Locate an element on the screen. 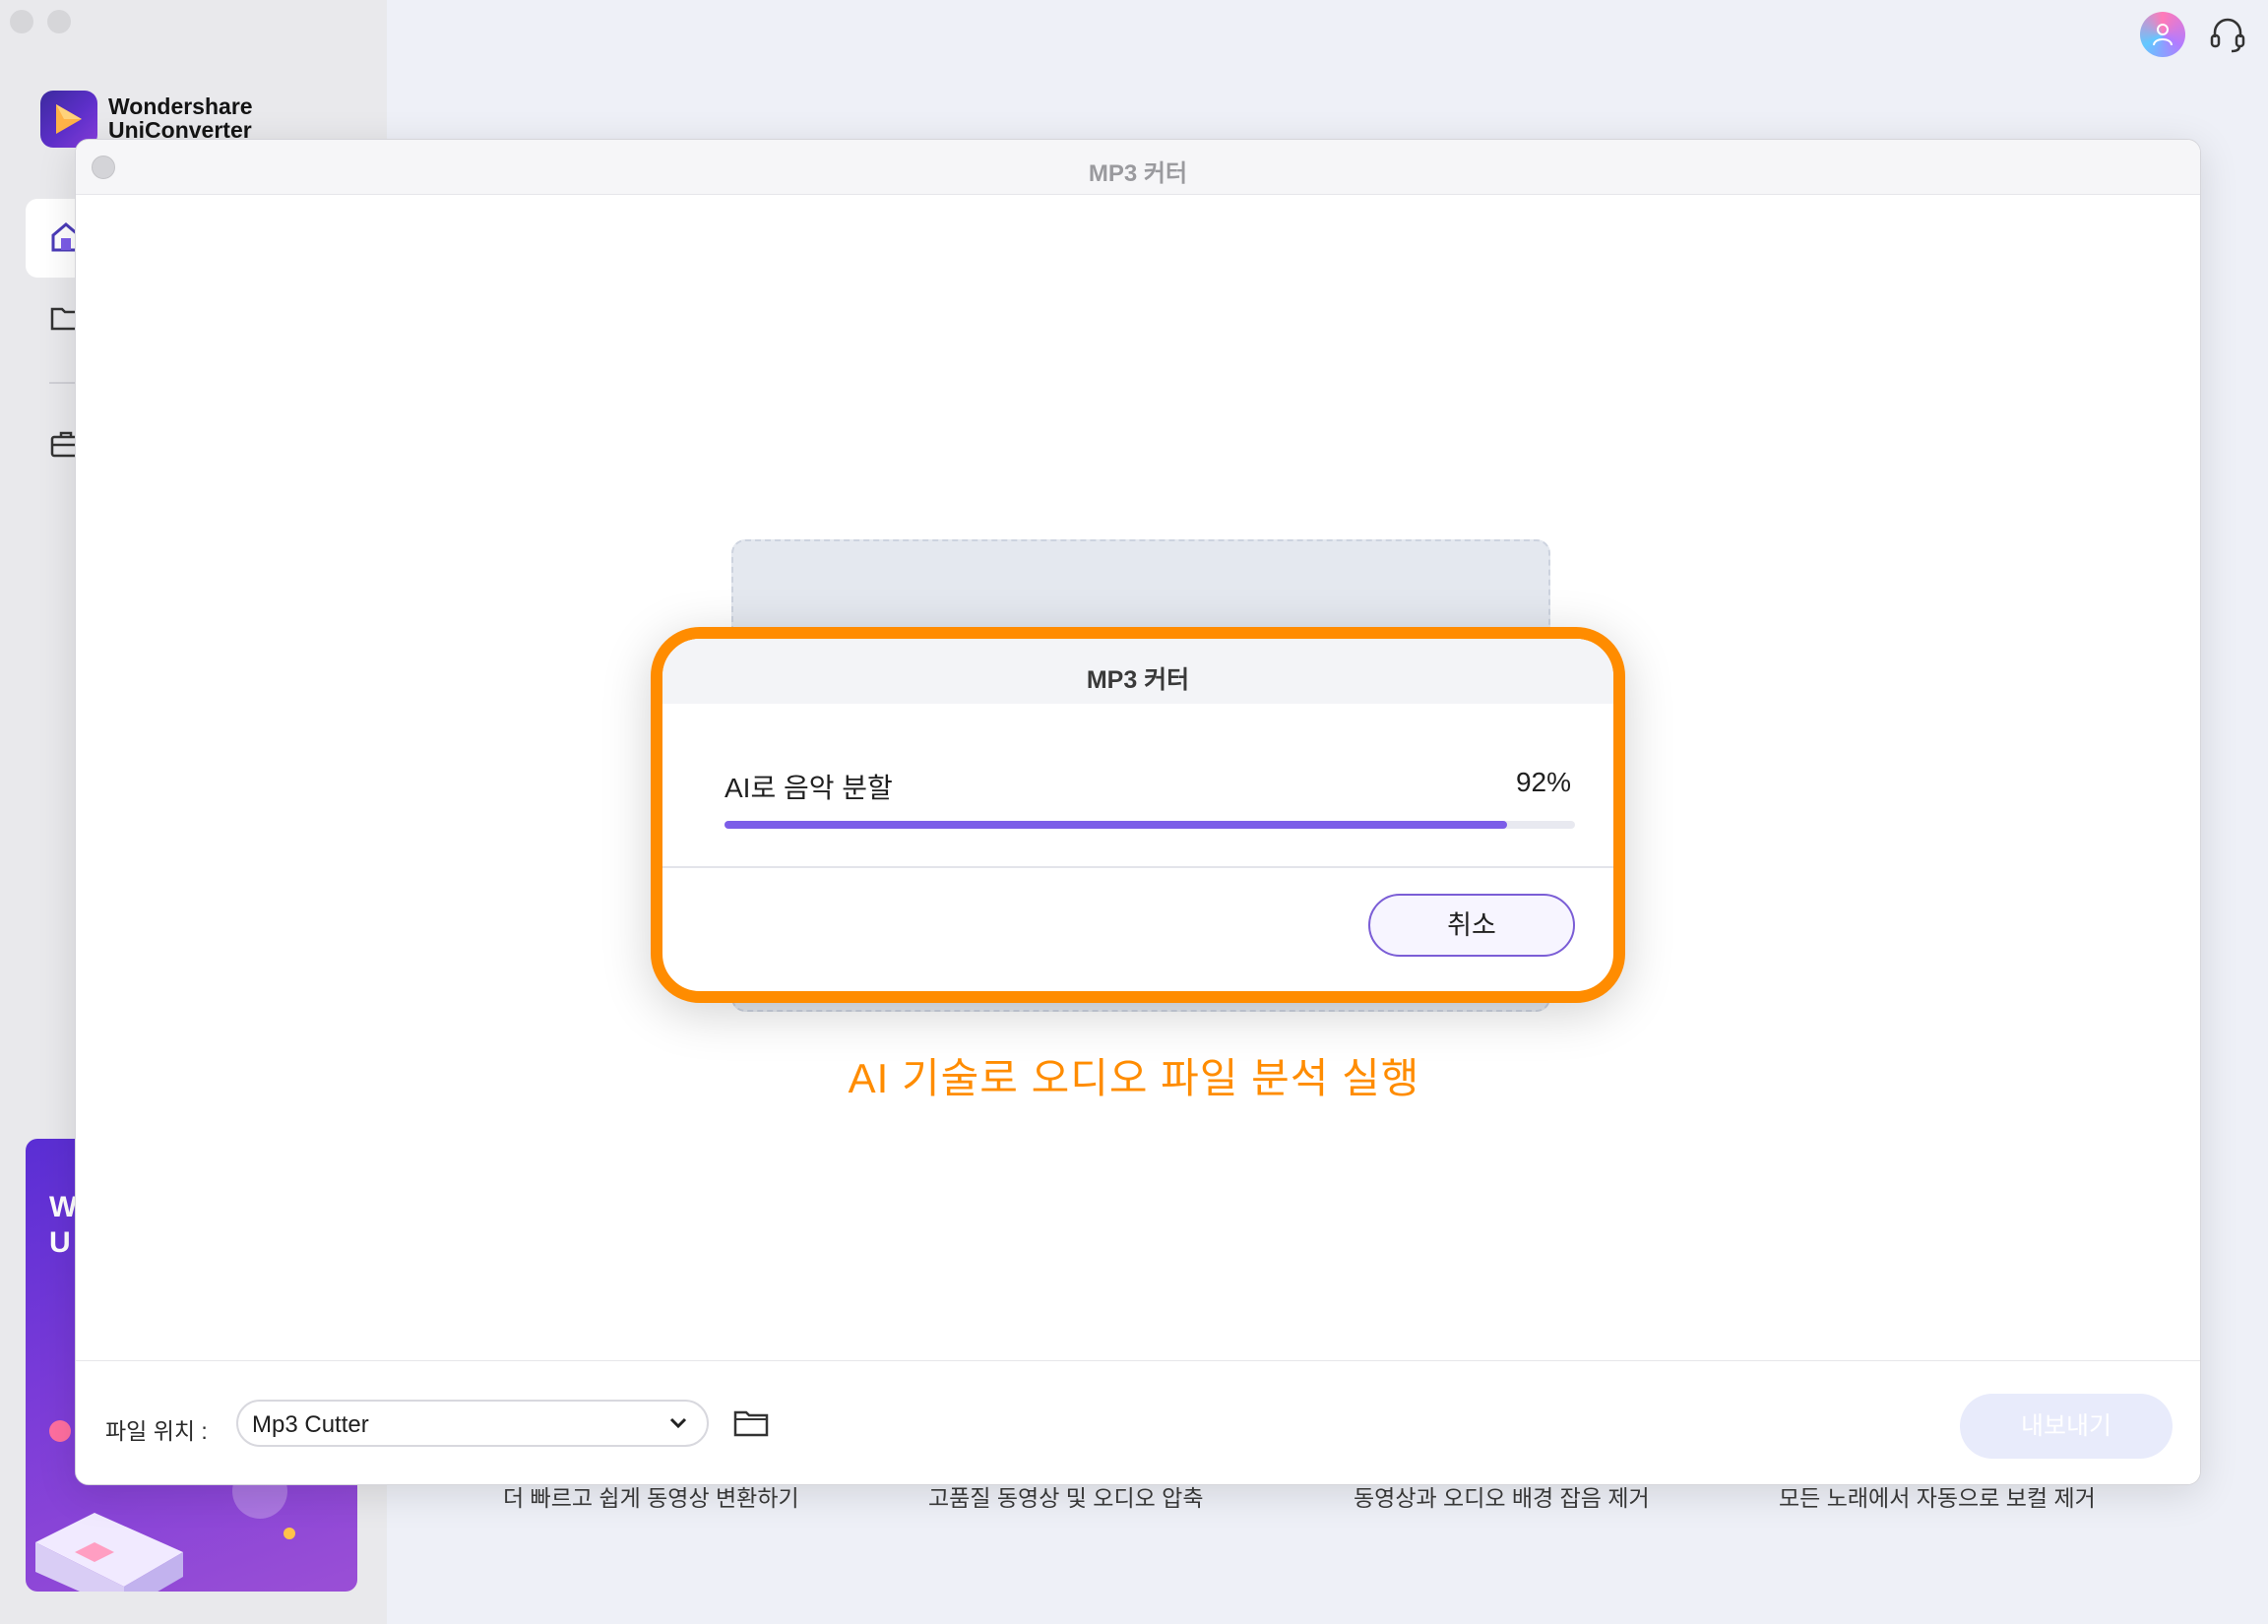  chevron-down-icon is located at coordinates (678, 1423).